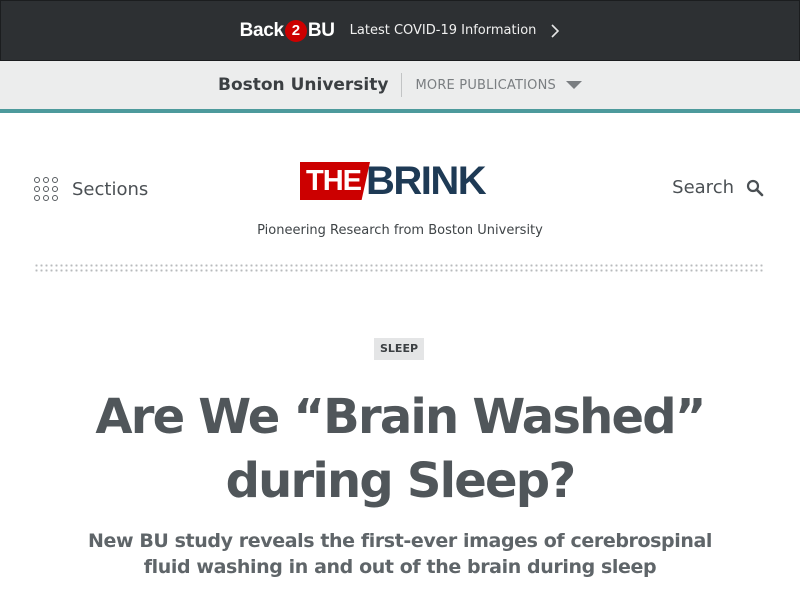 This screenshot has width=800, height=600. I want to click on bu-bar-divider, so click(402, 85).